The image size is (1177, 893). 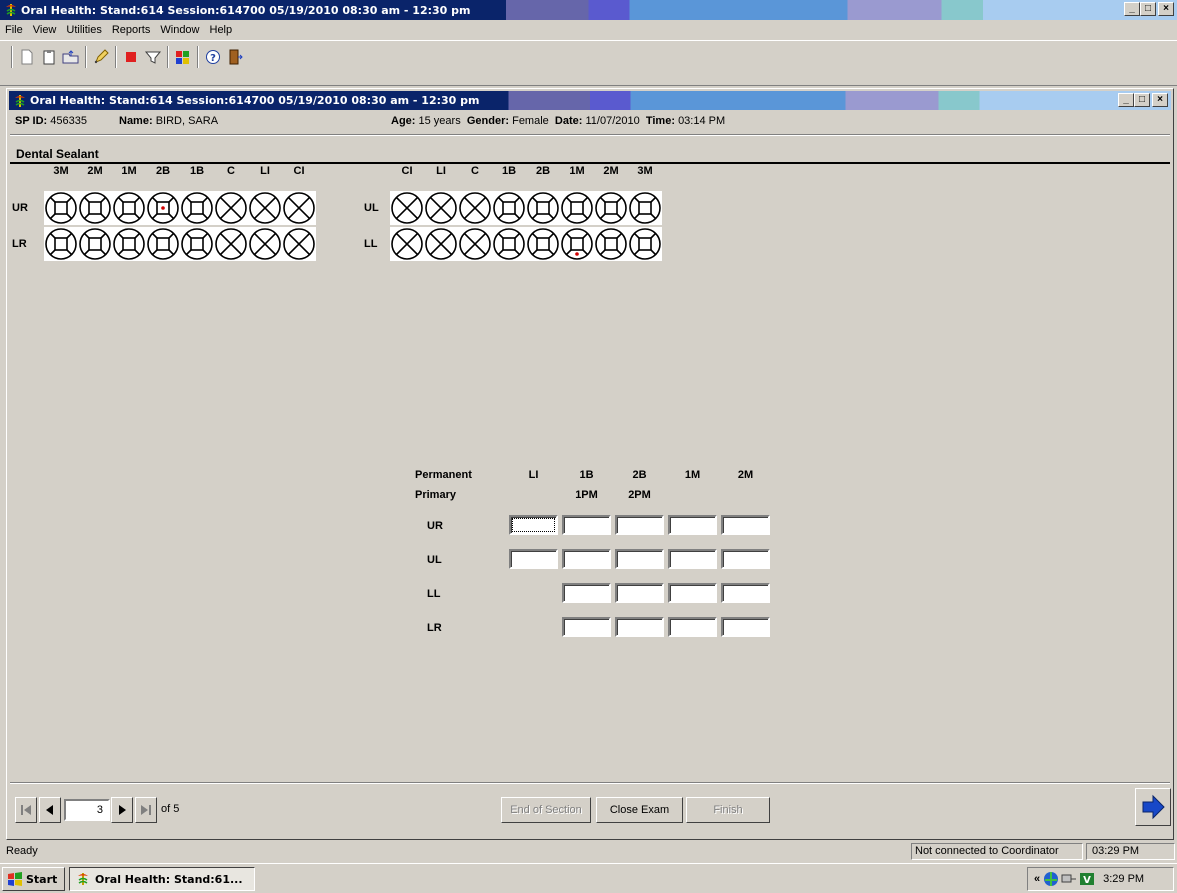 What do you see at coordinates (265, 244) in the screenshot?
I see `tooth-lr-li` at bounding box center [265, 244].